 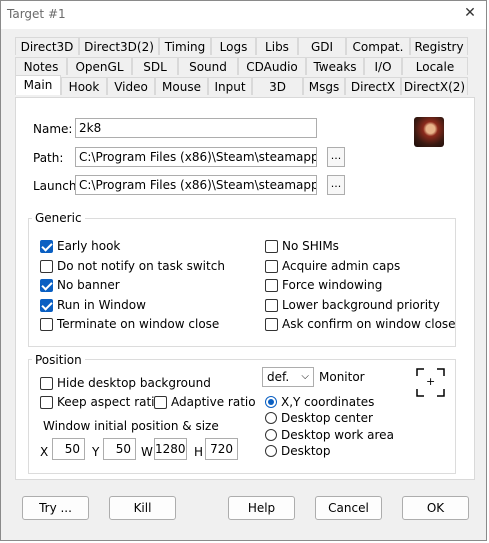 I want to click on path-label: Path:, so click(x=48, y=158).